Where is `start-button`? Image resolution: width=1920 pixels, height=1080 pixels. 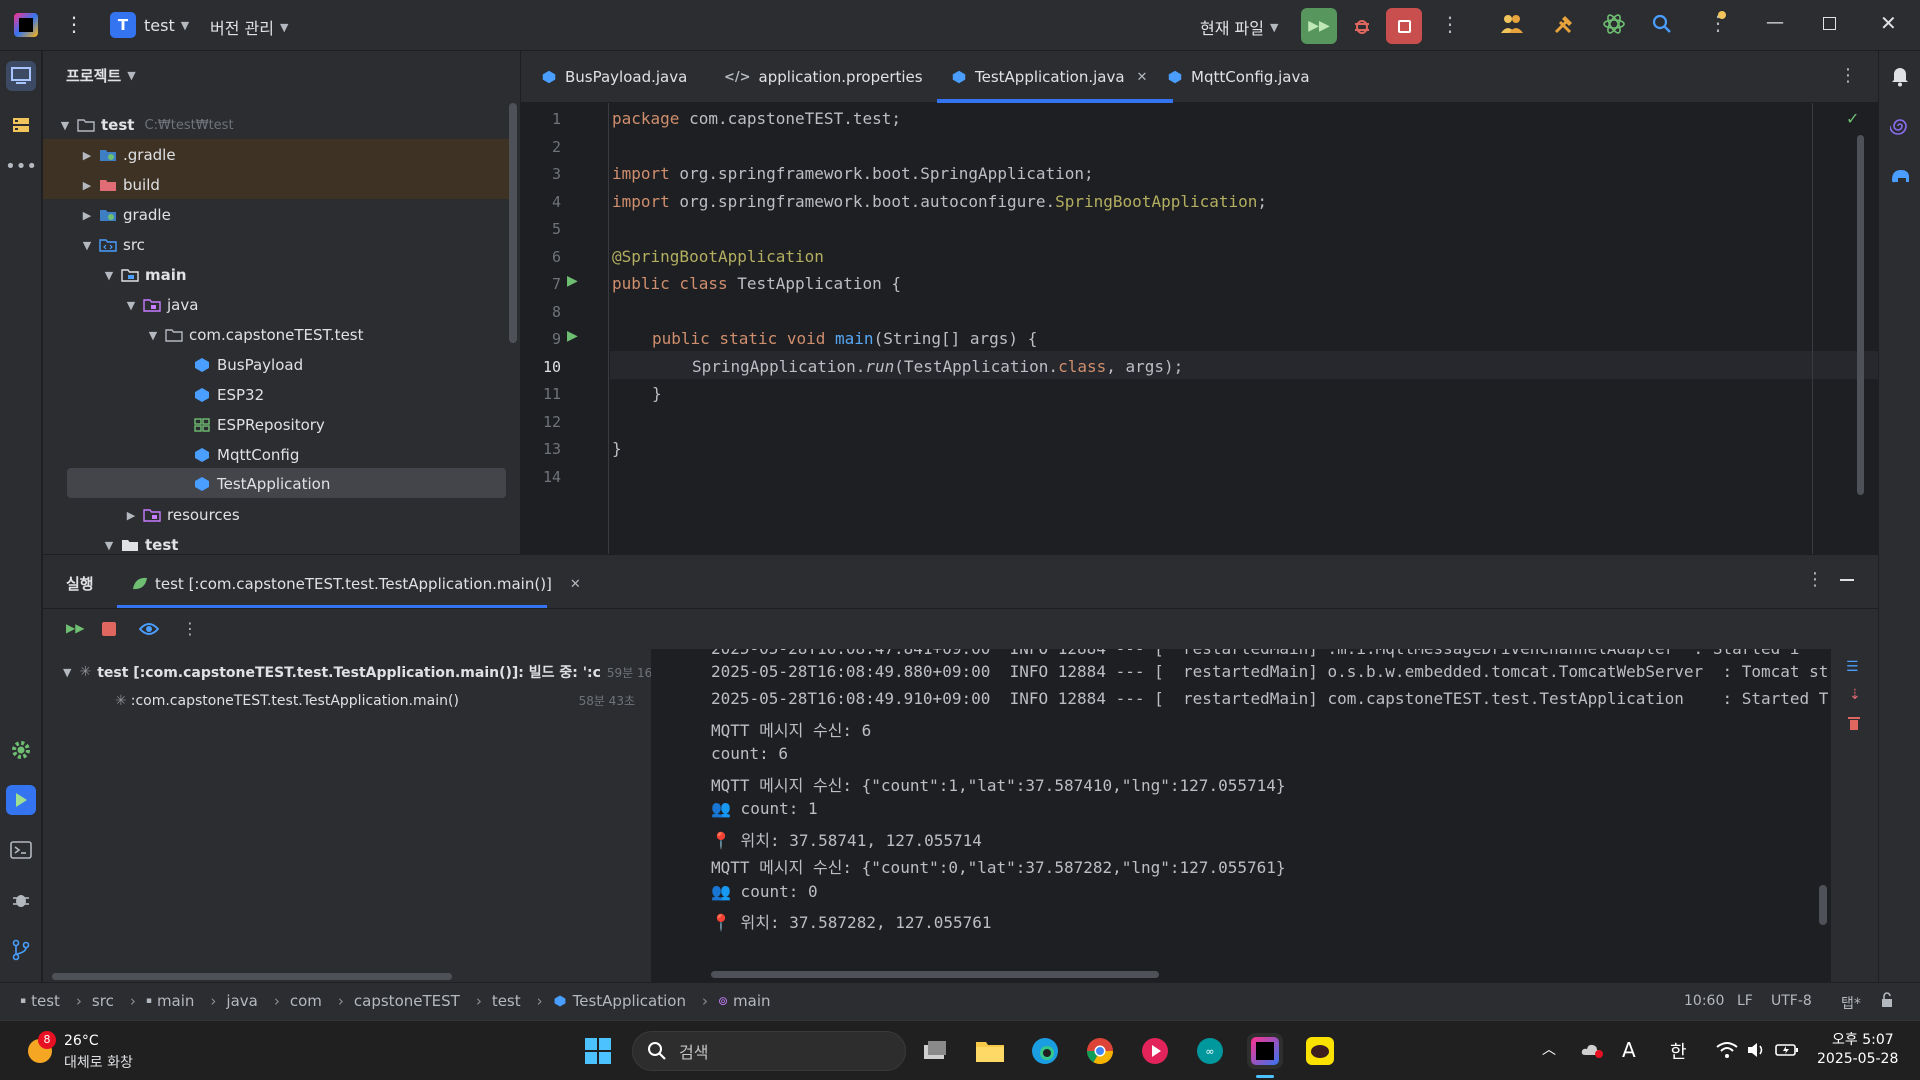
start-button is located at coordinates (598, 1051).